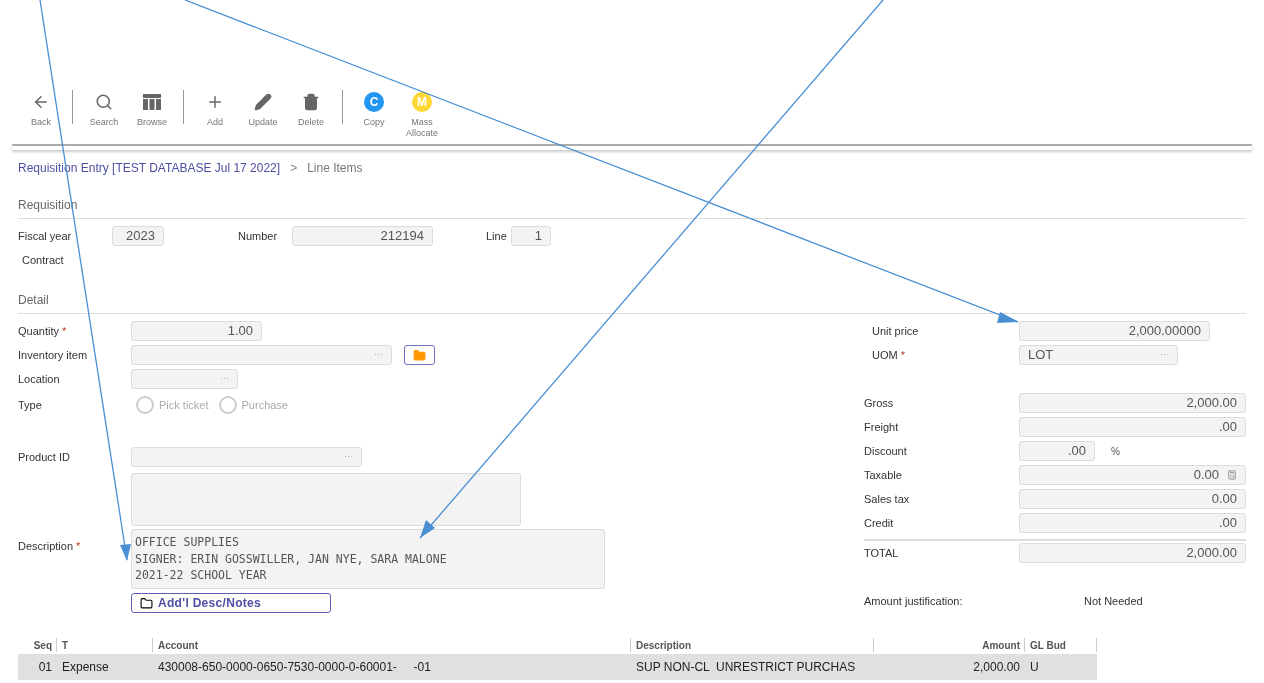 The image size is (1264, 683). I want to click on section-title: Detail, so click(33, 300).